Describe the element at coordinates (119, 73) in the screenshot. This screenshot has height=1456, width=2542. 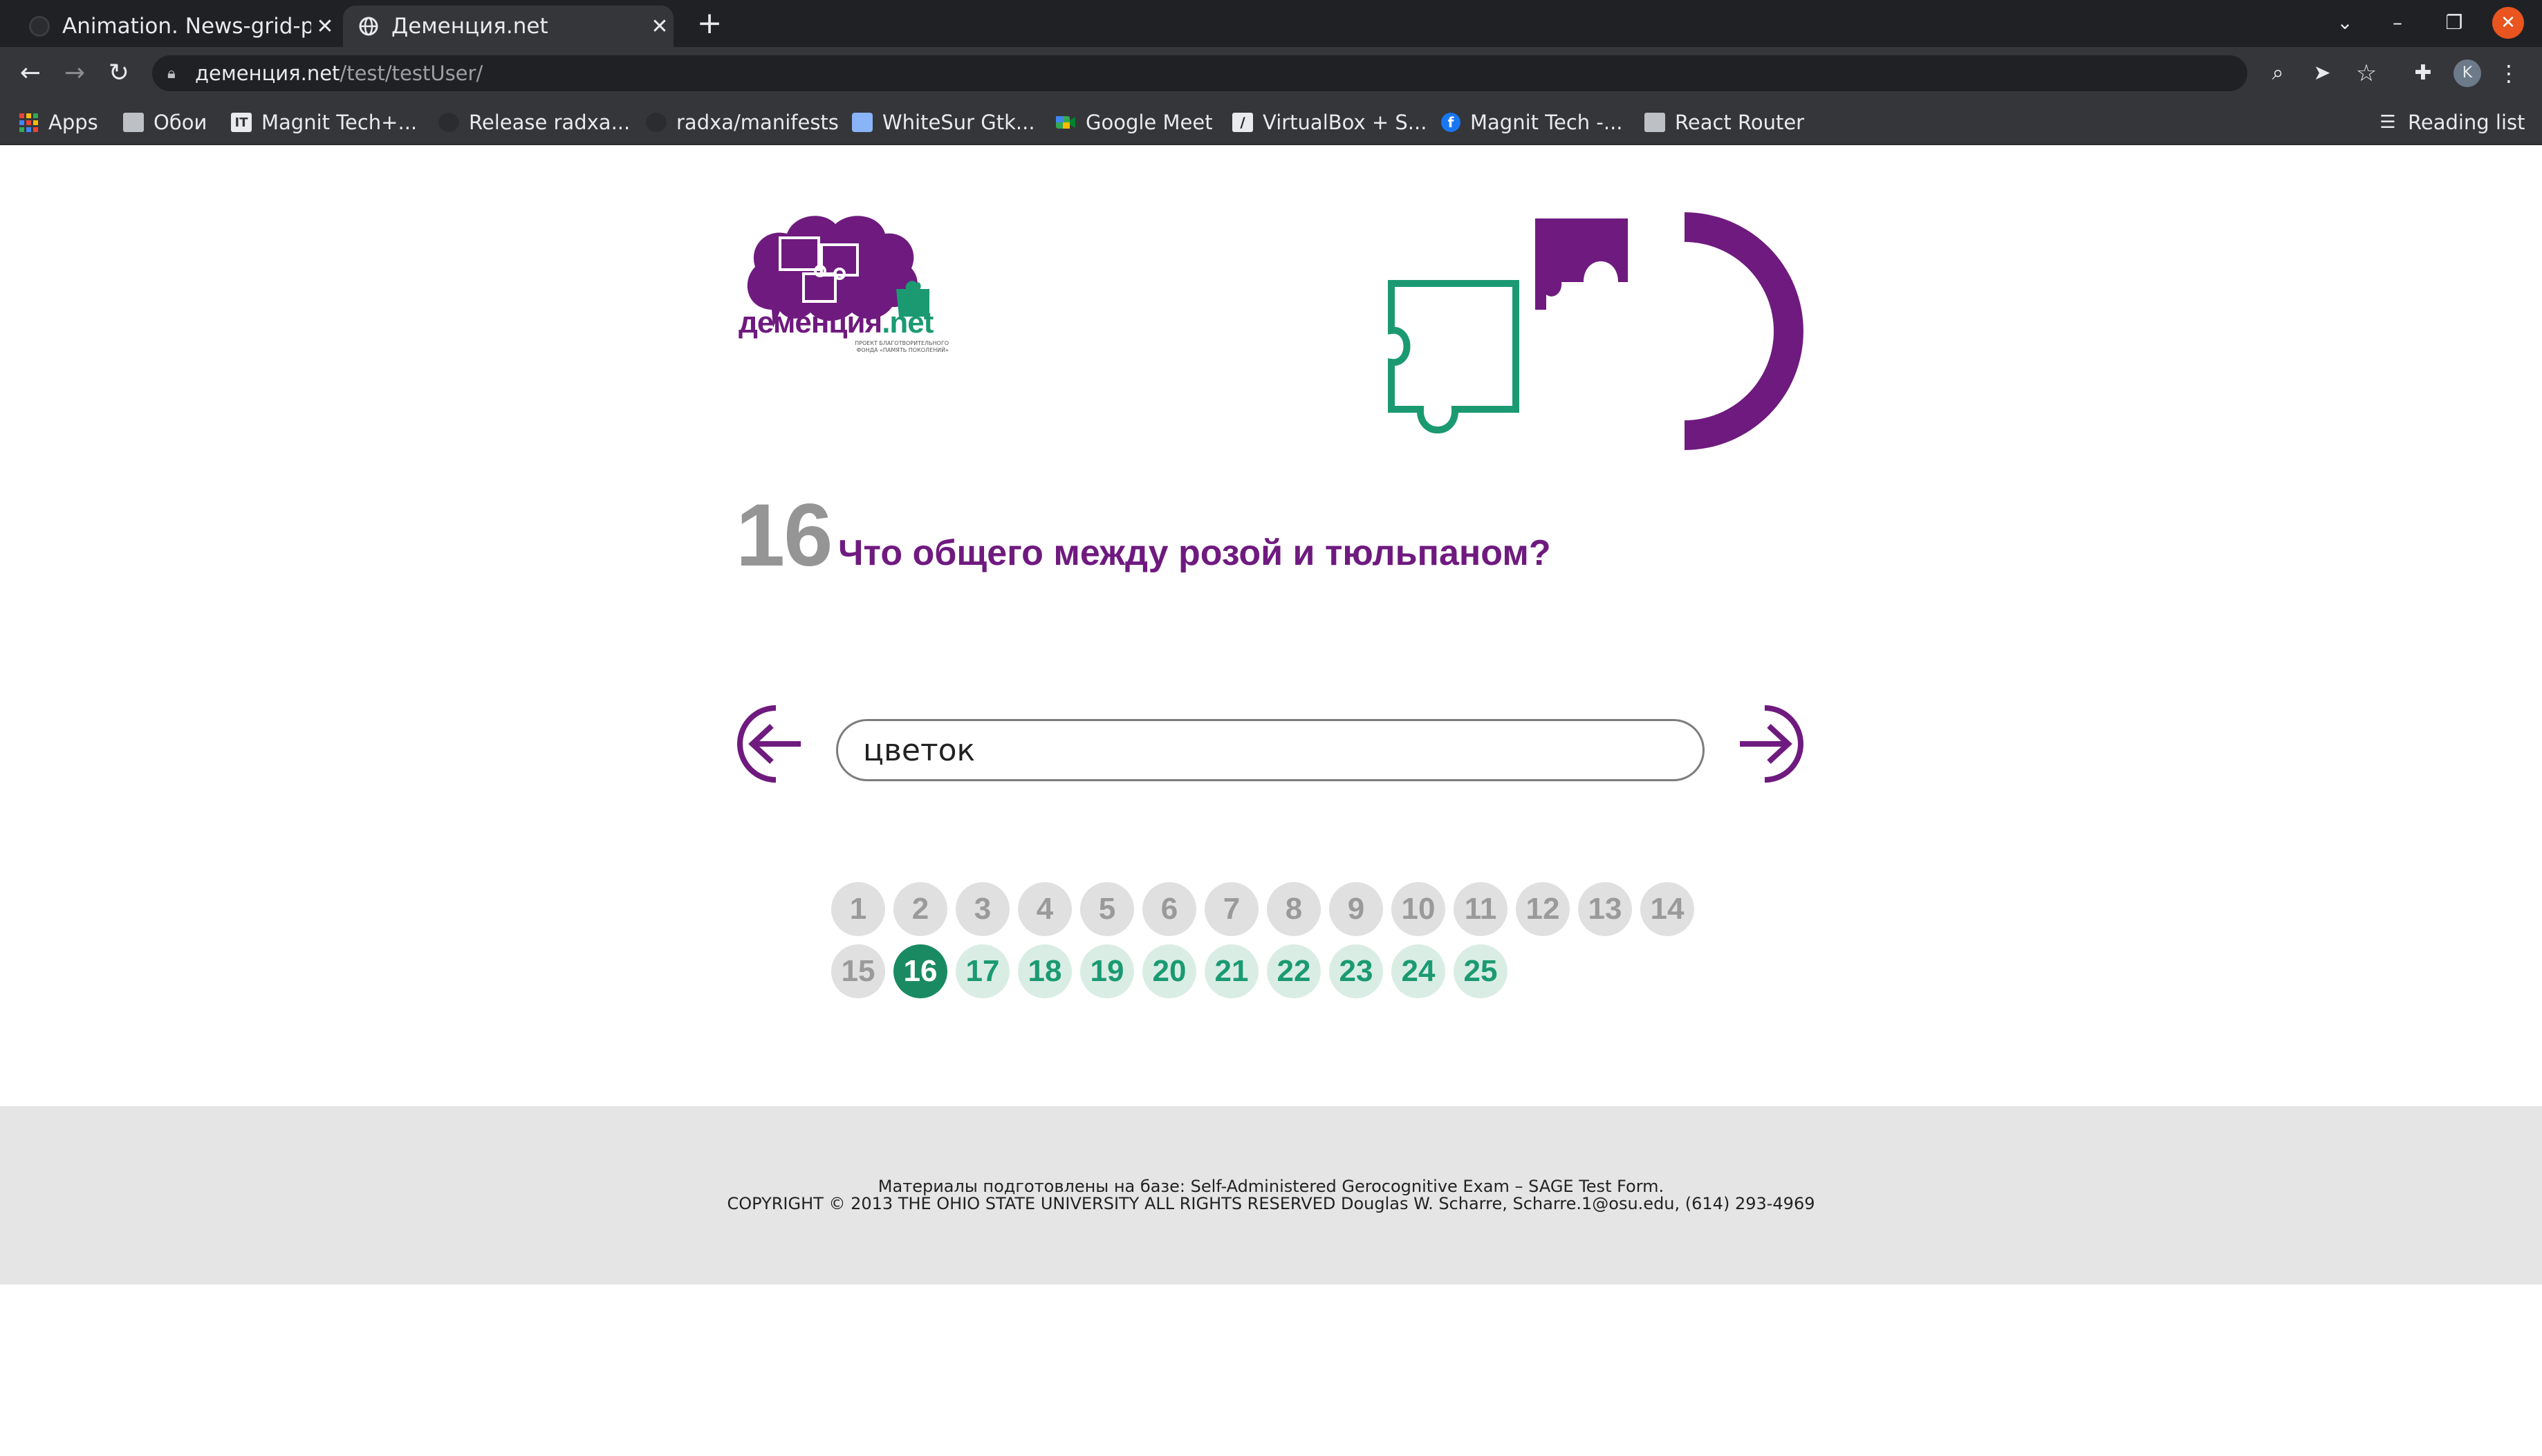
I see `reload-icon: ↻` at that location.